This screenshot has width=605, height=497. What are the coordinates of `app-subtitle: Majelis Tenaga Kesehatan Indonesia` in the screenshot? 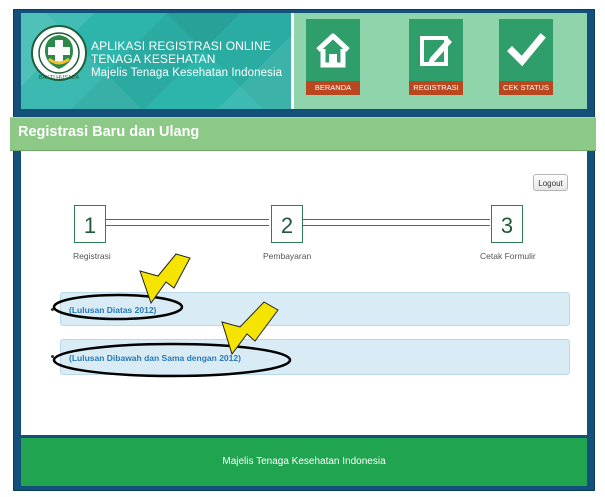 It's located at (187, 73).